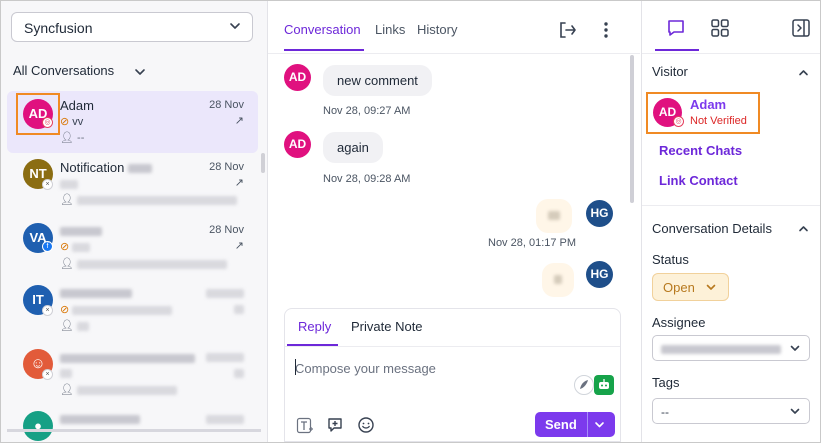 The width and height of the screenshot is (821, 443). What do you see at coordinates (132, 27) in the screenshot?
I see `account-dropdown: Syncfusion` at bounding box center [132, 27].